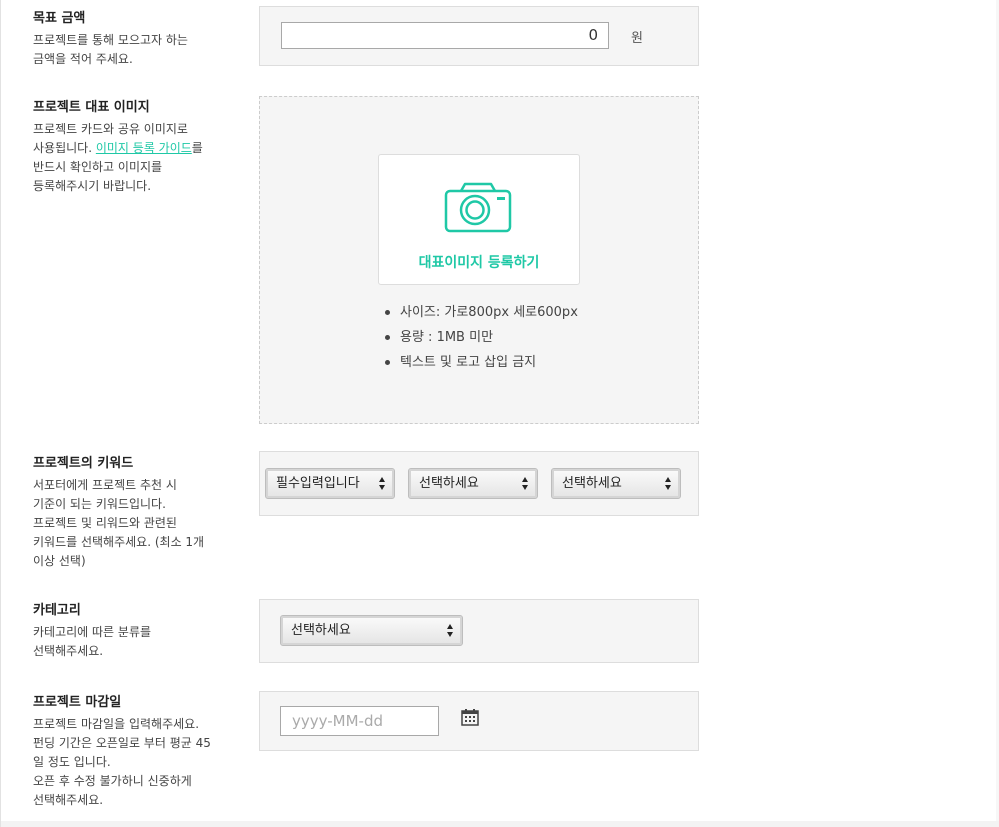  I want to click on goal-label-group: 목표 금액 프로젝트를 통해 모으고자 하는 금액을 적어 주세요., so click(133, 39).